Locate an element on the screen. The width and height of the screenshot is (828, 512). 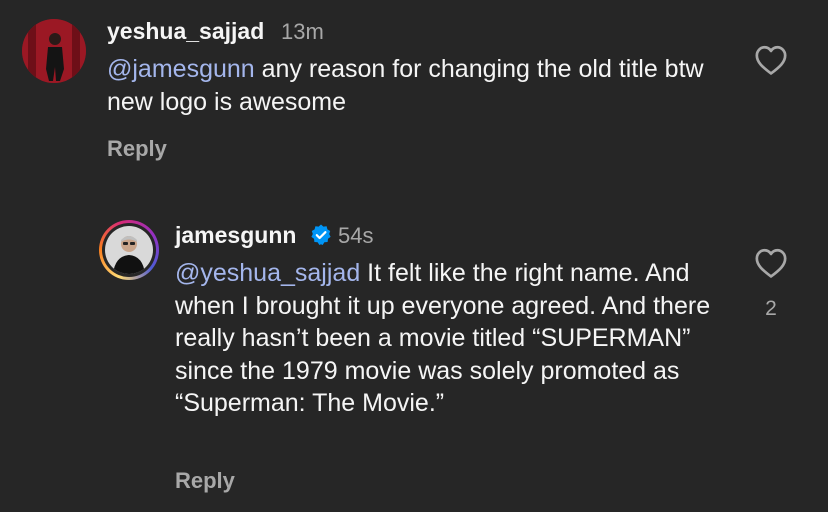
comment-username: yeshua_sajjad is located at coordinates (185, 31).